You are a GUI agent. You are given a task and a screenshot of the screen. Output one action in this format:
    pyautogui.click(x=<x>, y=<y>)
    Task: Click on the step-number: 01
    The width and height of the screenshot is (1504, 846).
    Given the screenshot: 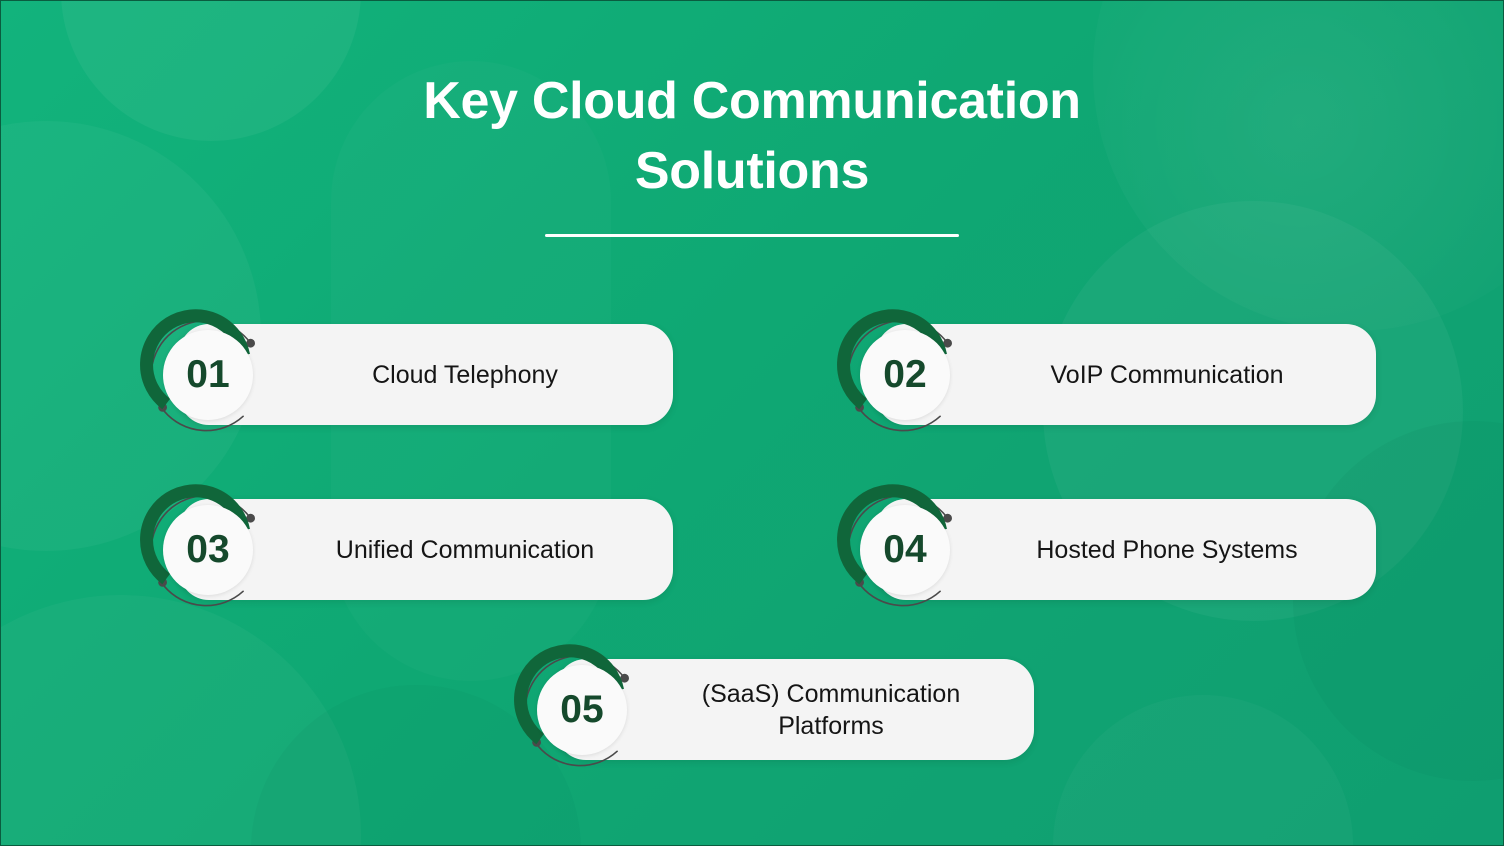 What is the action you would take?
    pyautogui.click(x=208, y=375)
    